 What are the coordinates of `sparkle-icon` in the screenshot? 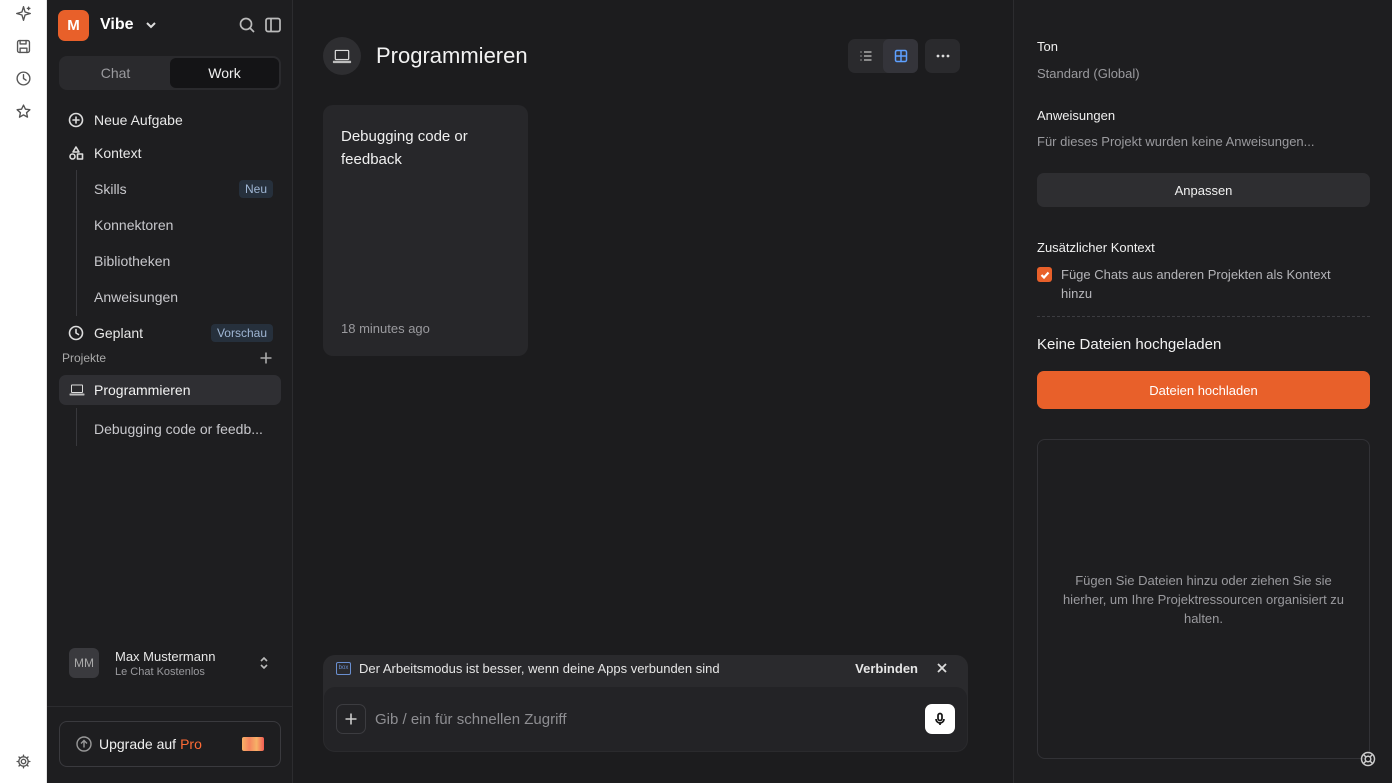 It's located at (23, 13).